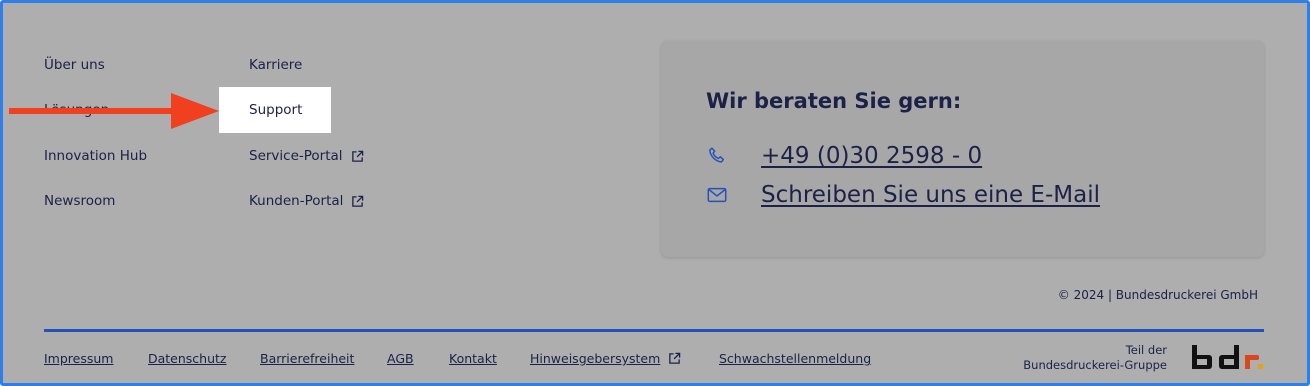  I want to click on nav-link-ueber-uns: Über uns, so click(74, 65).